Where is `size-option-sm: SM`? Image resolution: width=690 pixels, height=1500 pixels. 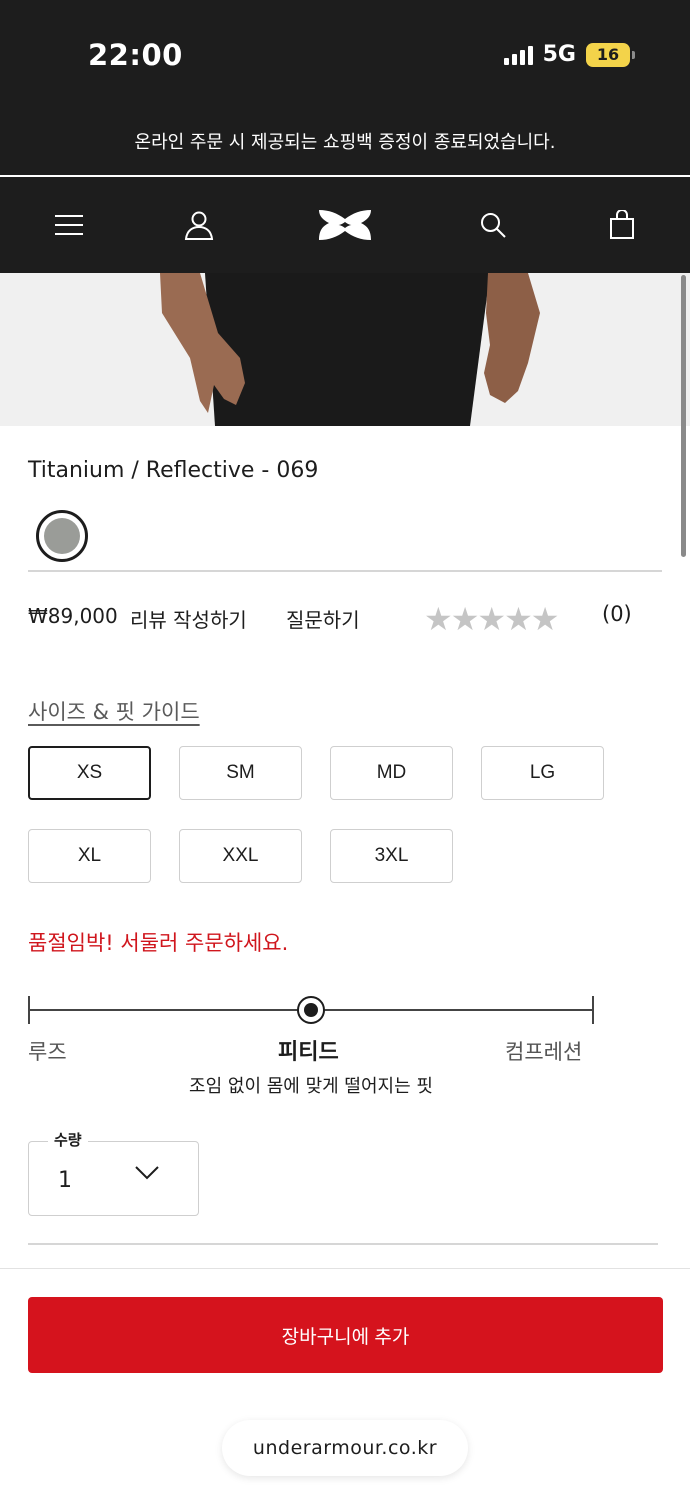
size-option-sm: SM is located at coordinates (240, 773).